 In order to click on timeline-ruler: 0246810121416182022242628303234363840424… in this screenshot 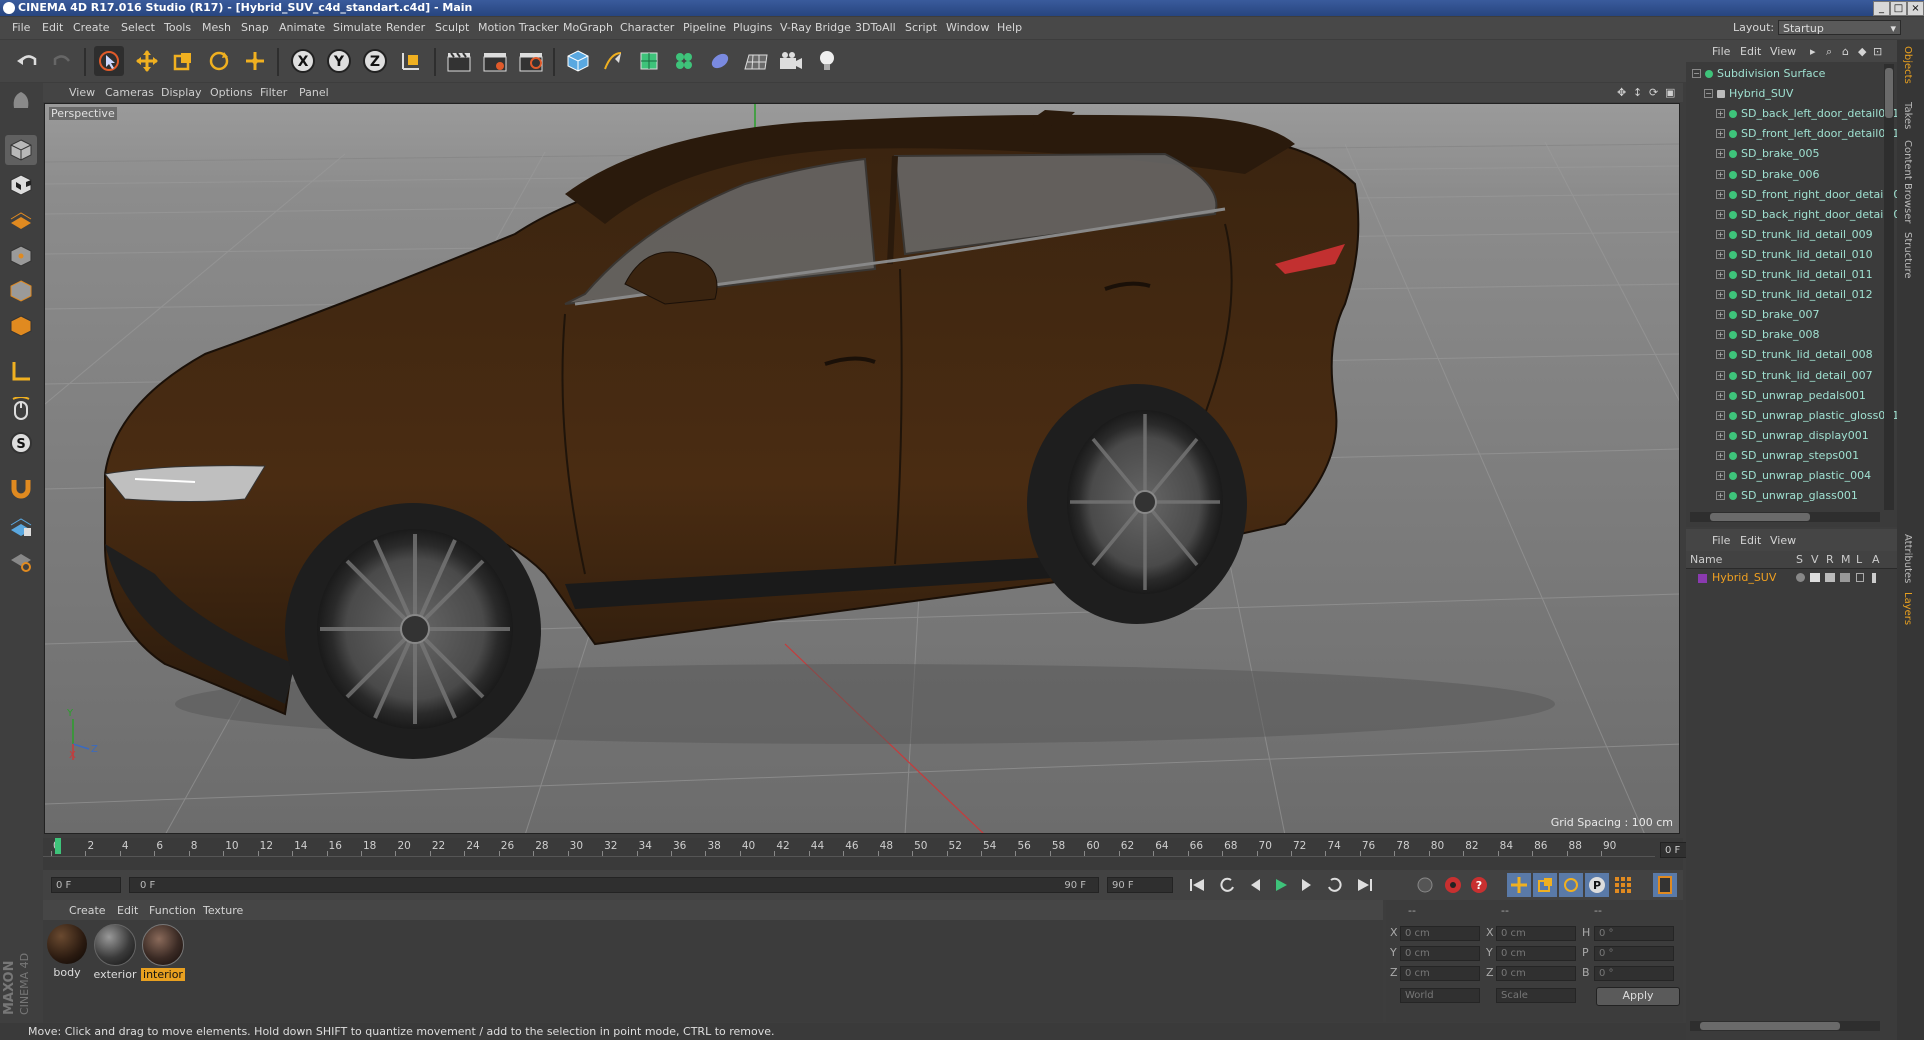, I will do `click(884, 855)`.